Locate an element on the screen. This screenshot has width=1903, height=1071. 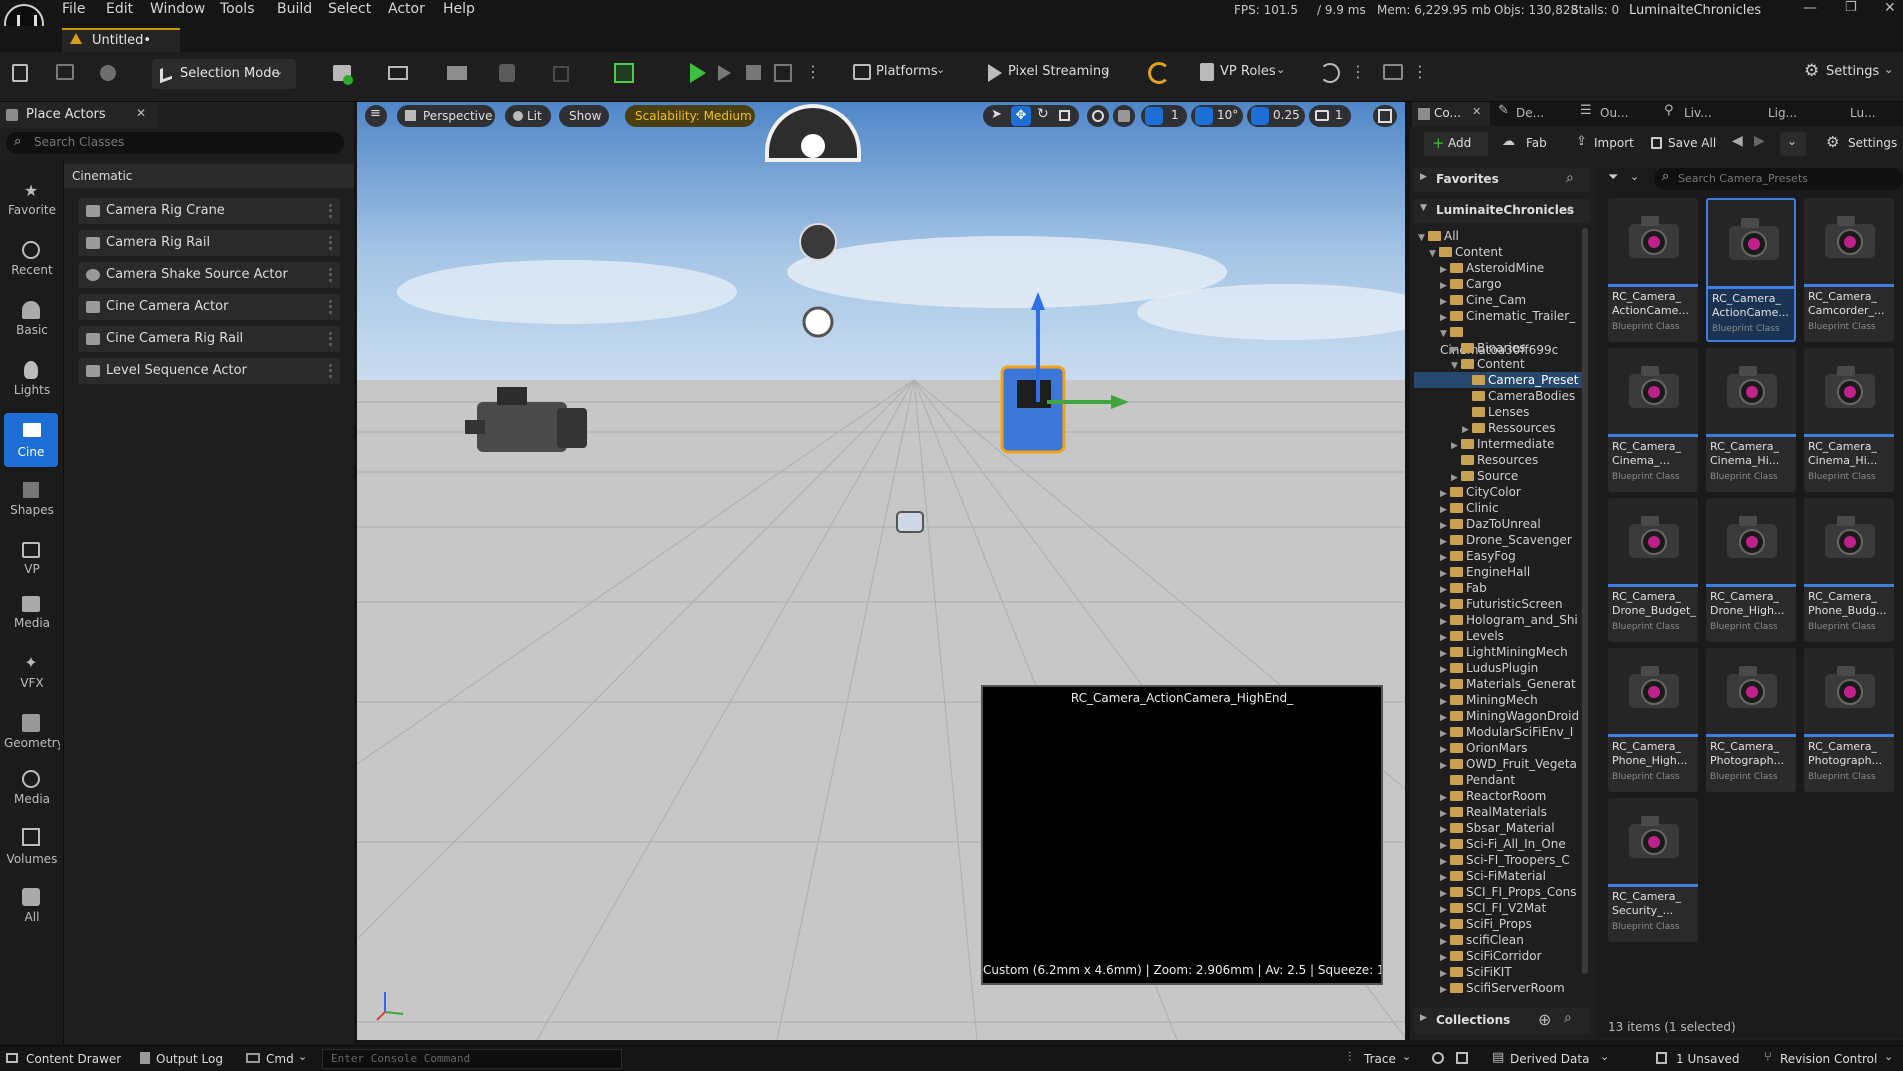
collections-header: ▶ Collections ⊕ ⌕ is located at coordinates (1502, 1021).